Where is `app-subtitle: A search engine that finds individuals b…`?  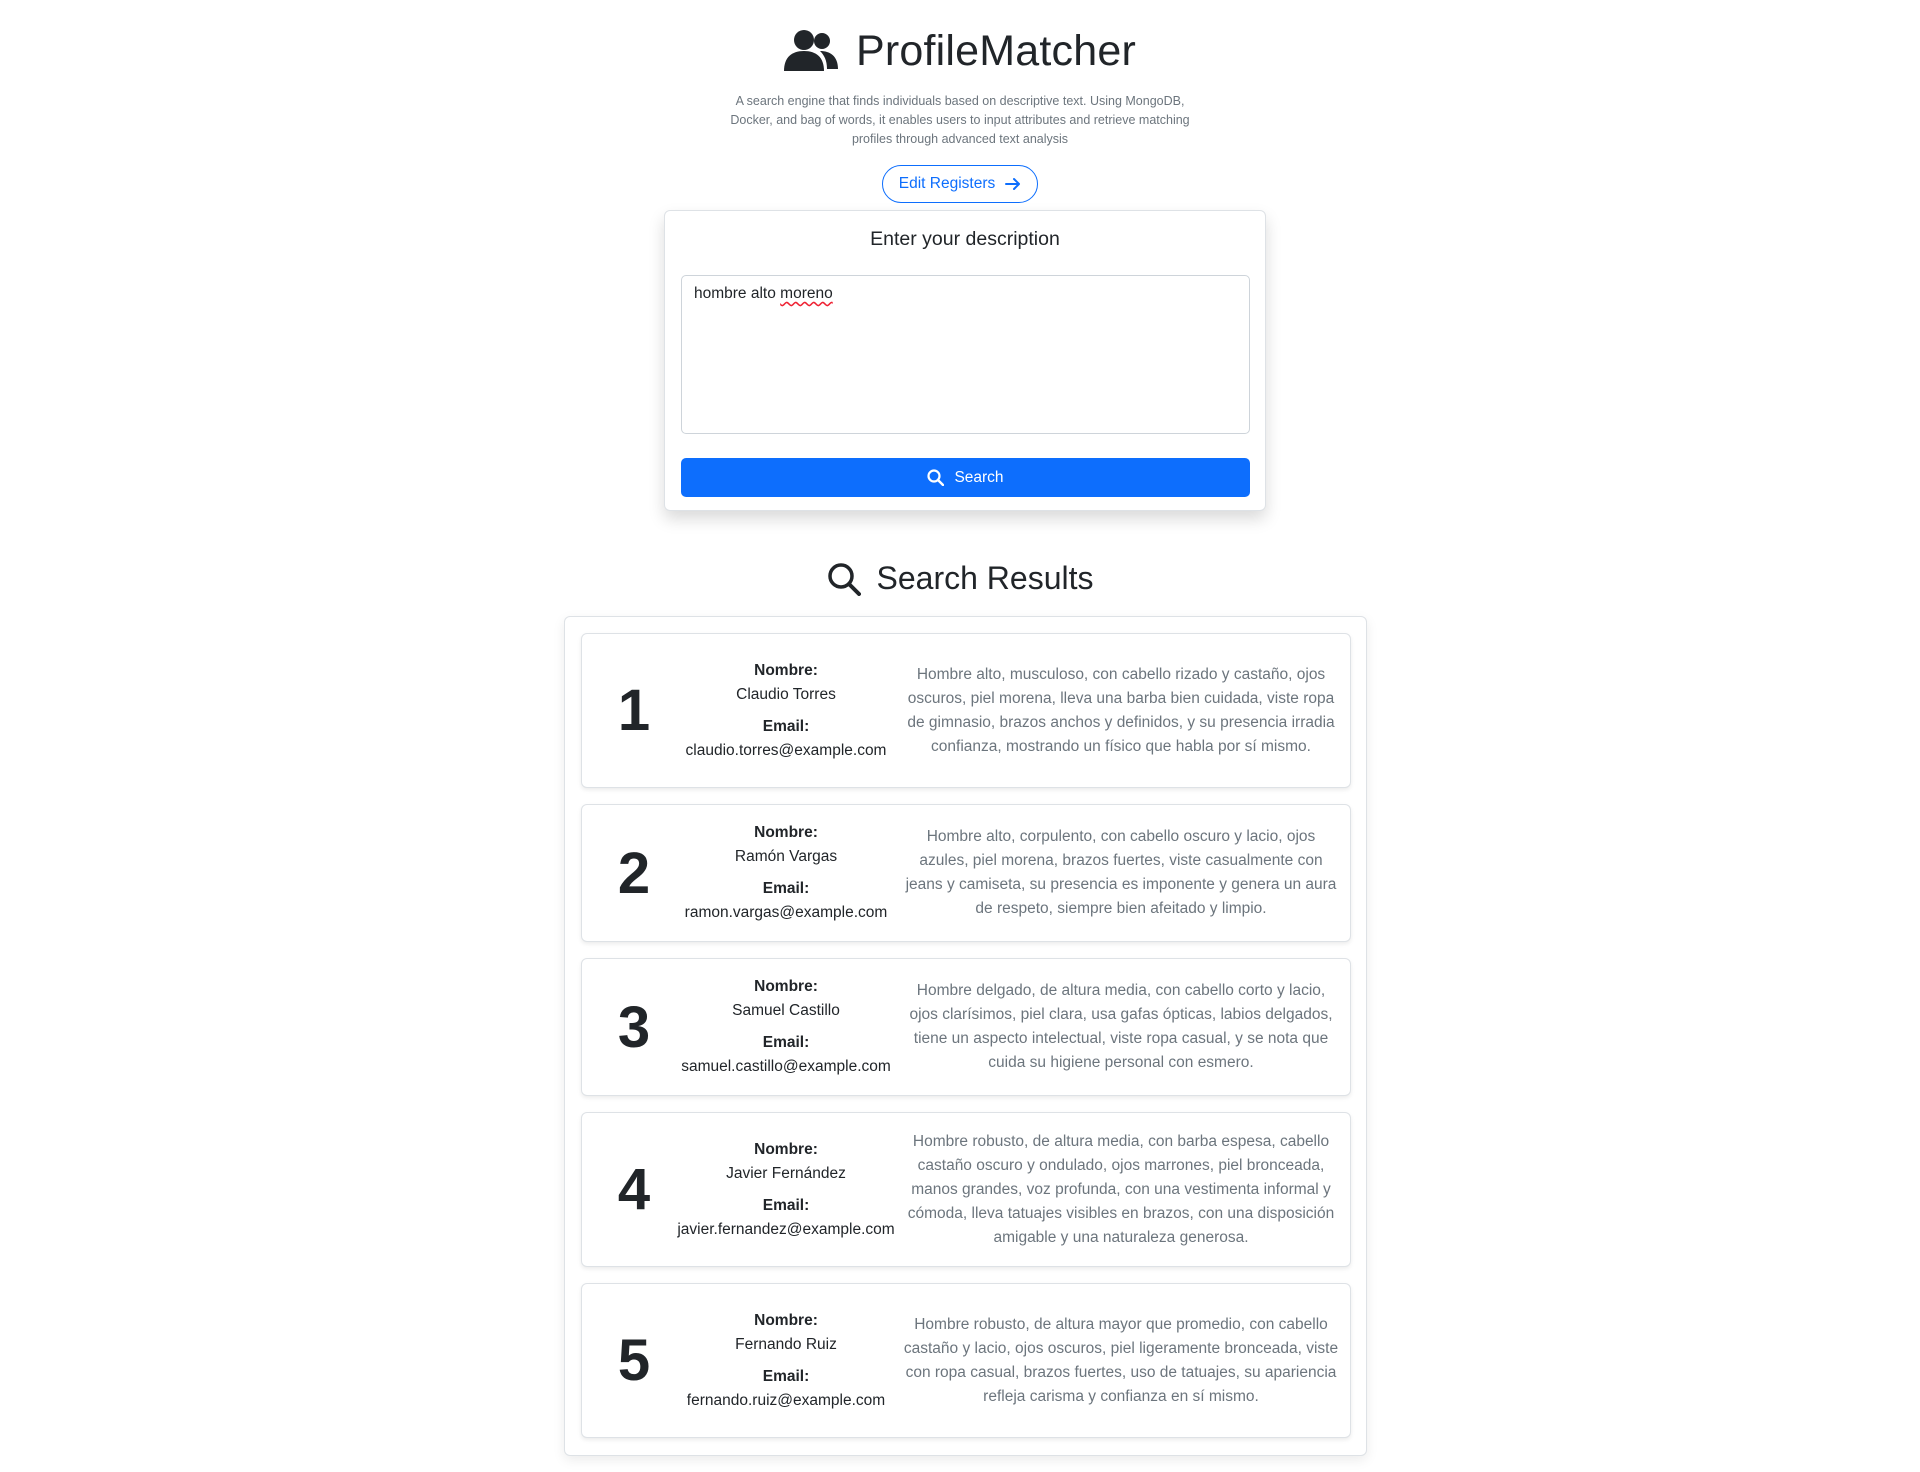 app-subtitle: A search engine that finds individuals b… is located at coordinates (960, 120).